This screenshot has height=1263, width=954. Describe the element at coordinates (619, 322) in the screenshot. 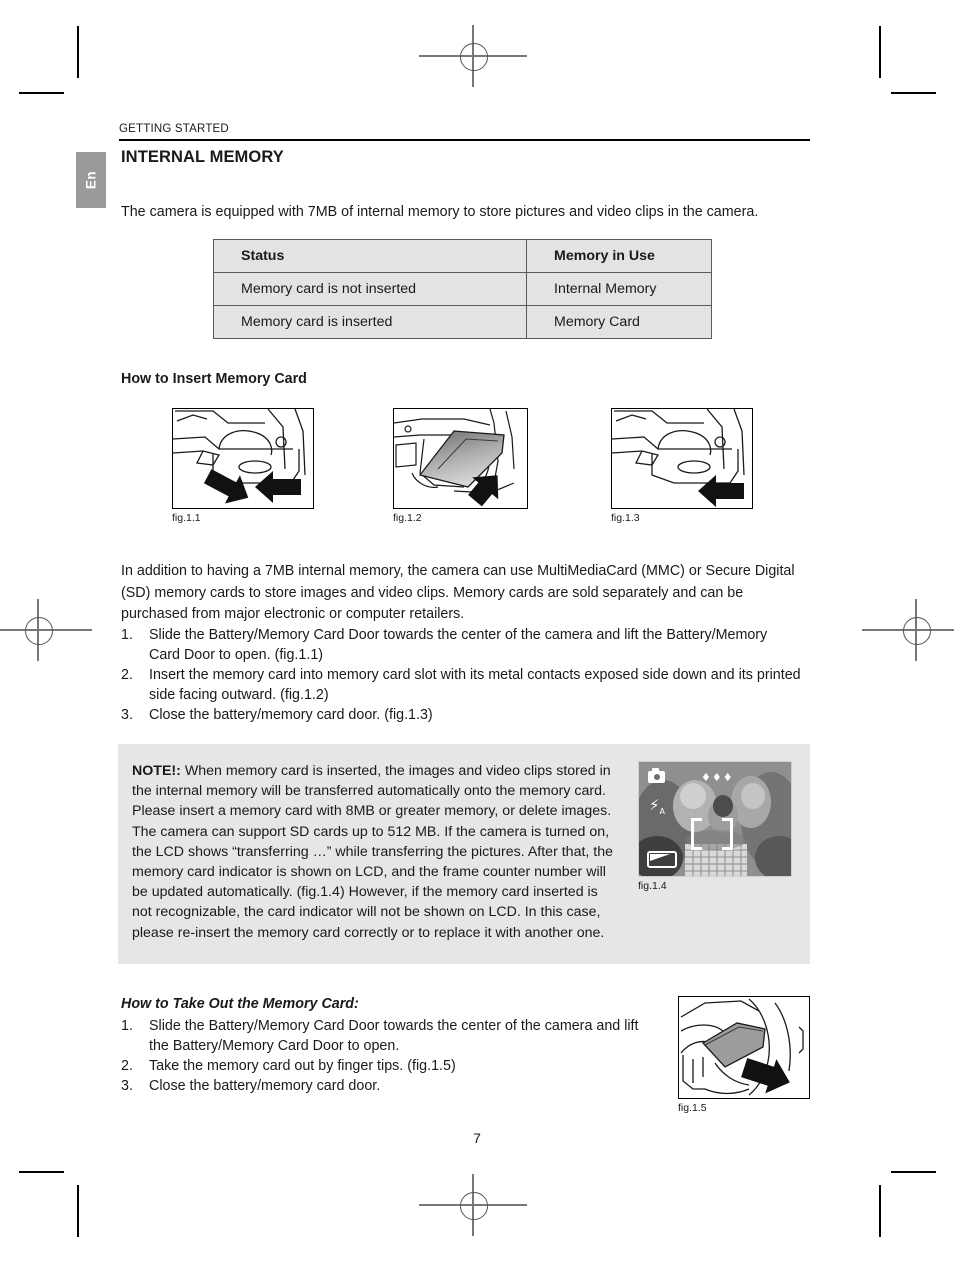

I see `table-cell-memory: Memory Card` at that location.